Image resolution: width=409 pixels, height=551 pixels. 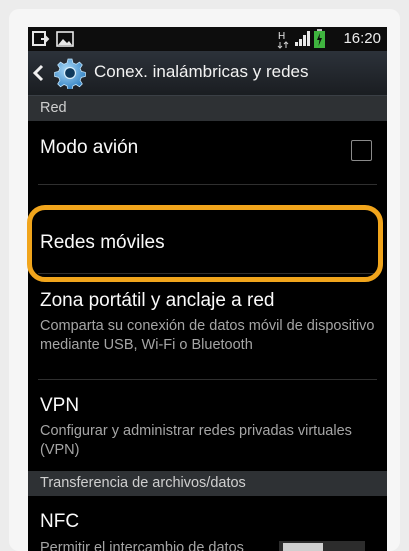 I want to click on svg-text: H, so click(x=281, y=36).